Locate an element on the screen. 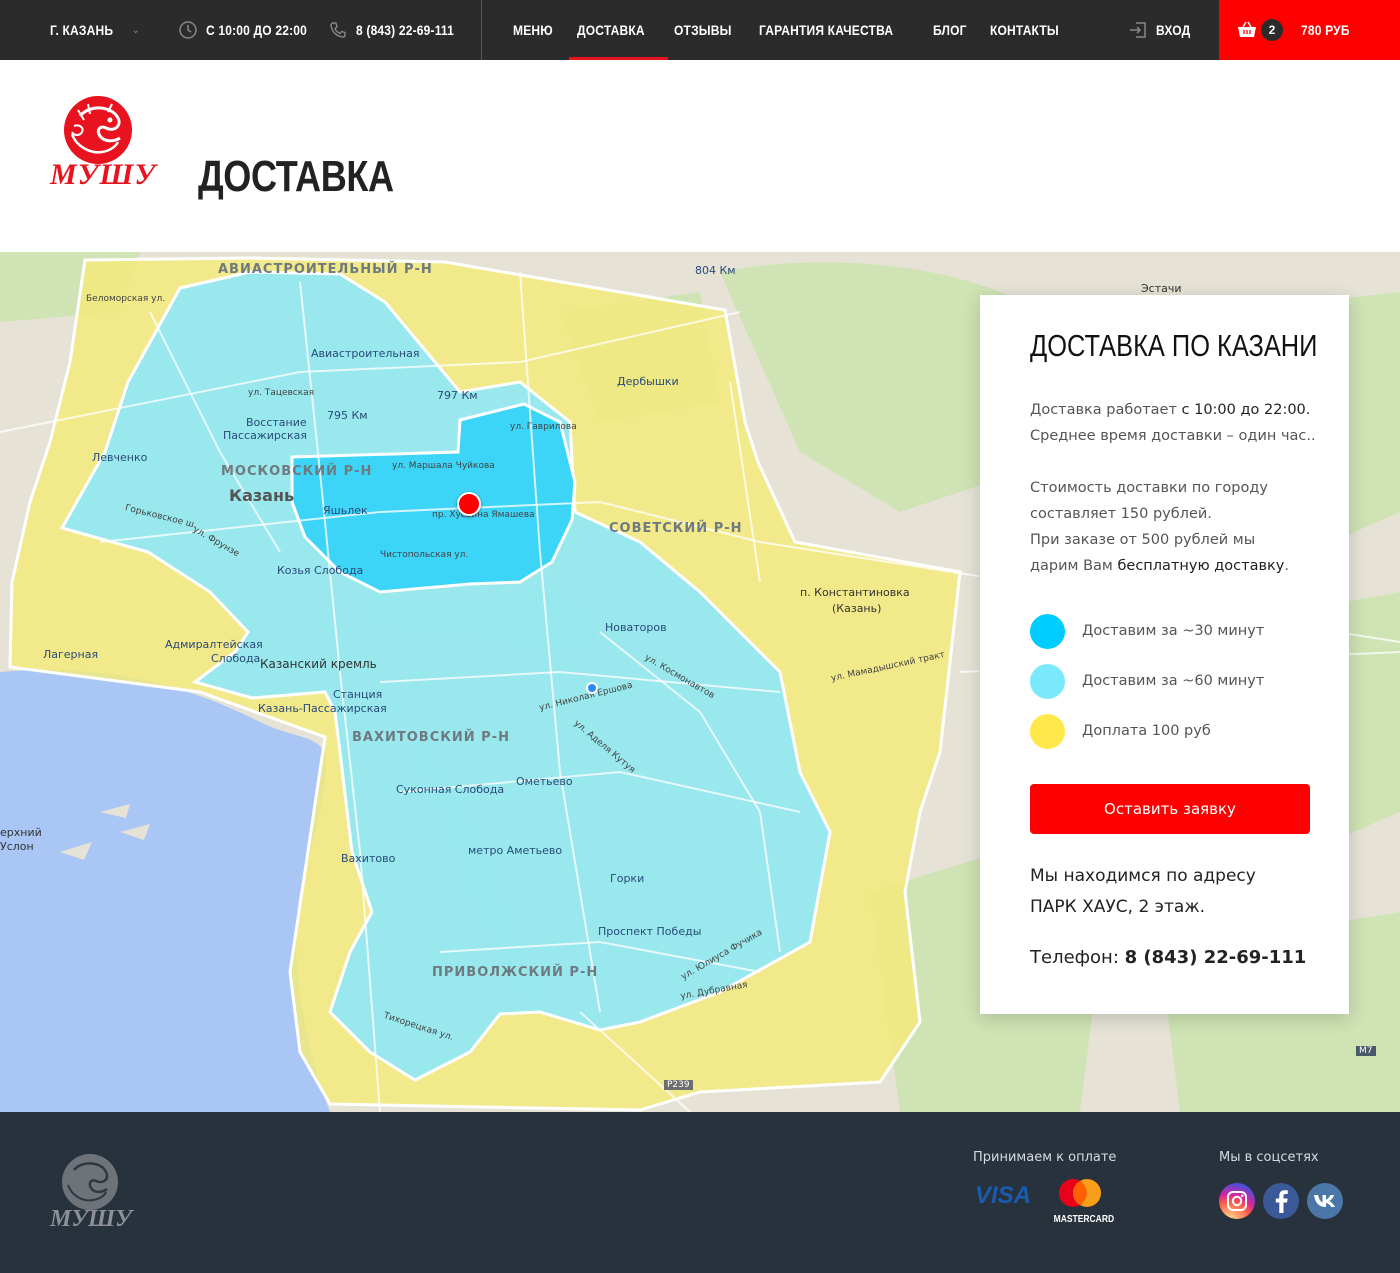 Image resolution: width=1400 pixels, height=1273 pixels. label-m7: М7 is located at coordinates (1366, 1051).